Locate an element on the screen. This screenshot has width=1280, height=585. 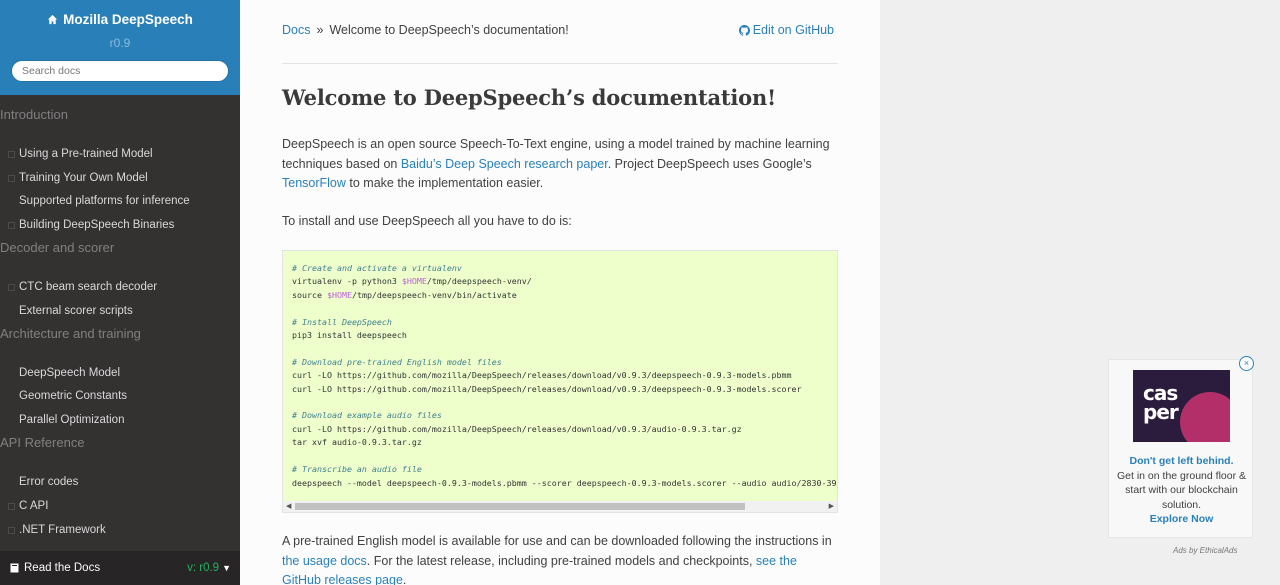
code-comment: # Create and activate a virtualenv is located at coordinates (377, 268).